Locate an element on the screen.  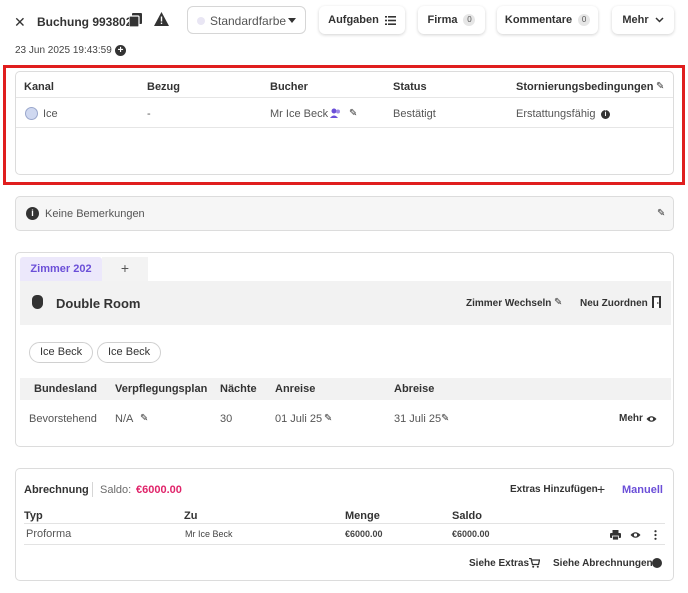
status-value: Bestätigt is located at coordinates (414, 114).